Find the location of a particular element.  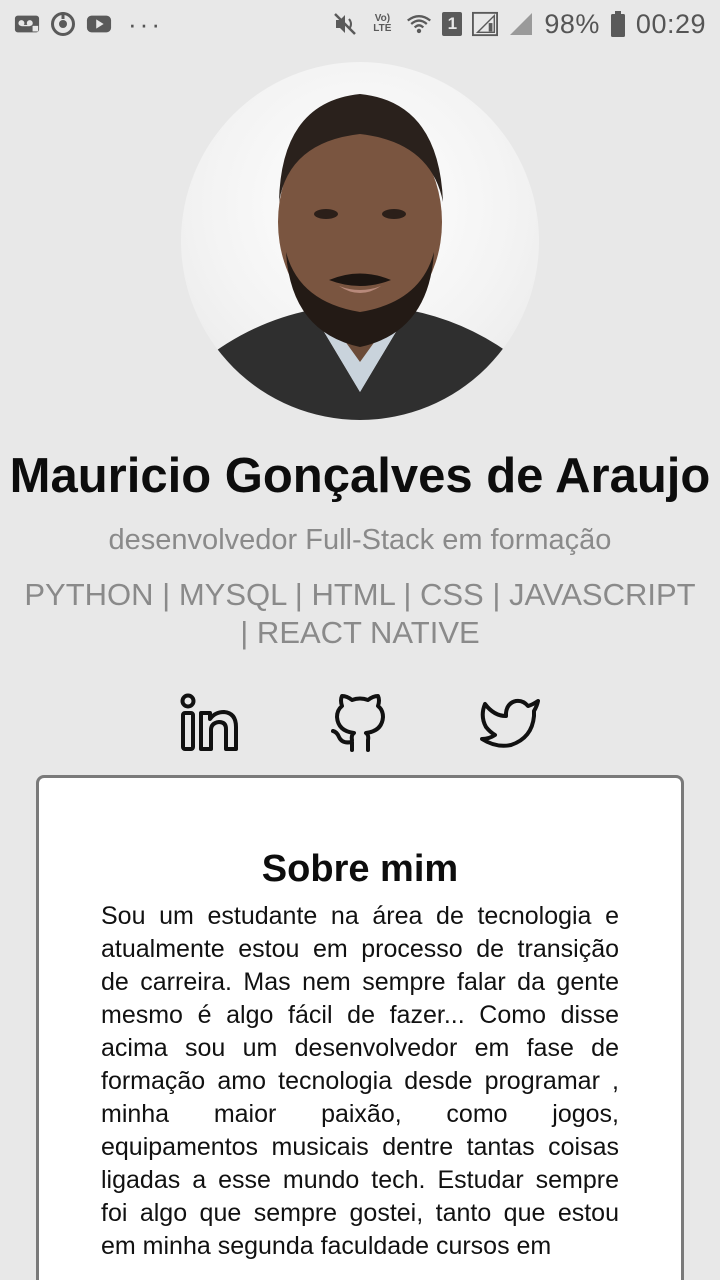

signal-icon is located at coordinates (485, 24).